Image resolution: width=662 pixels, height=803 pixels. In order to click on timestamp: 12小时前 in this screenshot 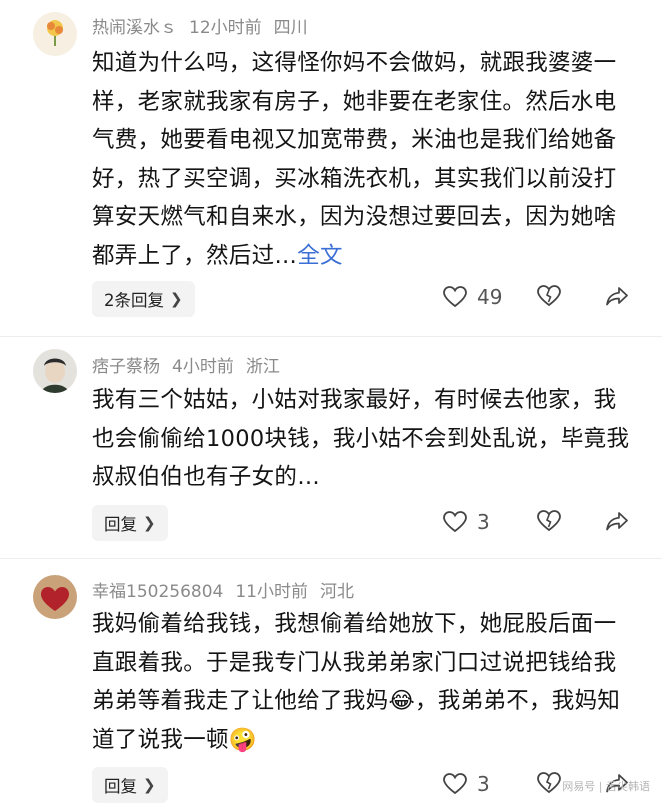, I will do `click(225, 28)`.